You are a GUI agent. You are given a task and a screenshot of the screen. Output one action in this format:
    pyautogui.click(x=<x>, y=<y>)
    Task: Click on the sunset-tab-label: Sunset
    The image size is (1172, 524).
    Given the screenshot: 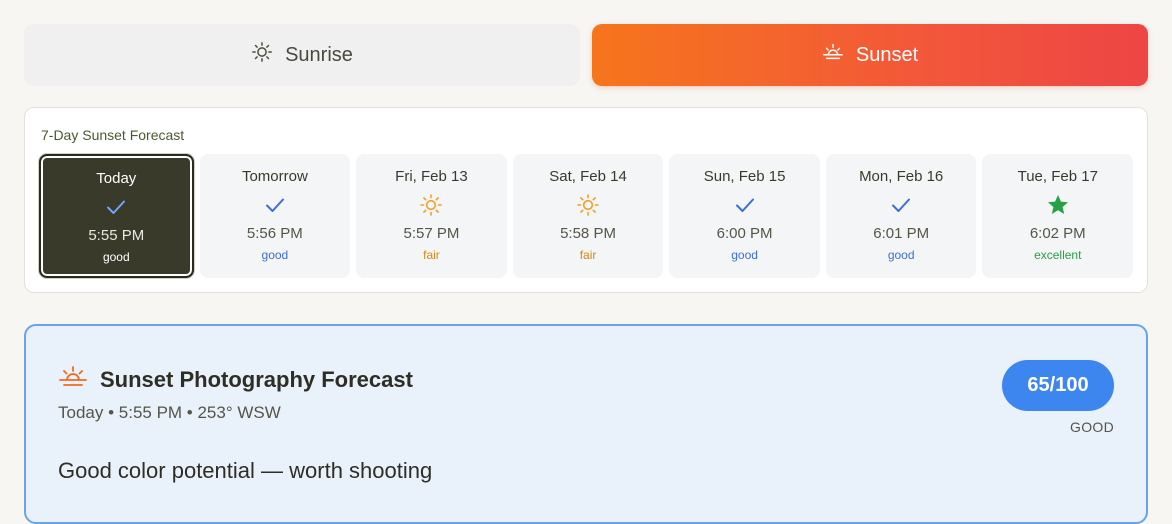 What is the action you would take?
    pyautogui.click(x=887, y=54)
    